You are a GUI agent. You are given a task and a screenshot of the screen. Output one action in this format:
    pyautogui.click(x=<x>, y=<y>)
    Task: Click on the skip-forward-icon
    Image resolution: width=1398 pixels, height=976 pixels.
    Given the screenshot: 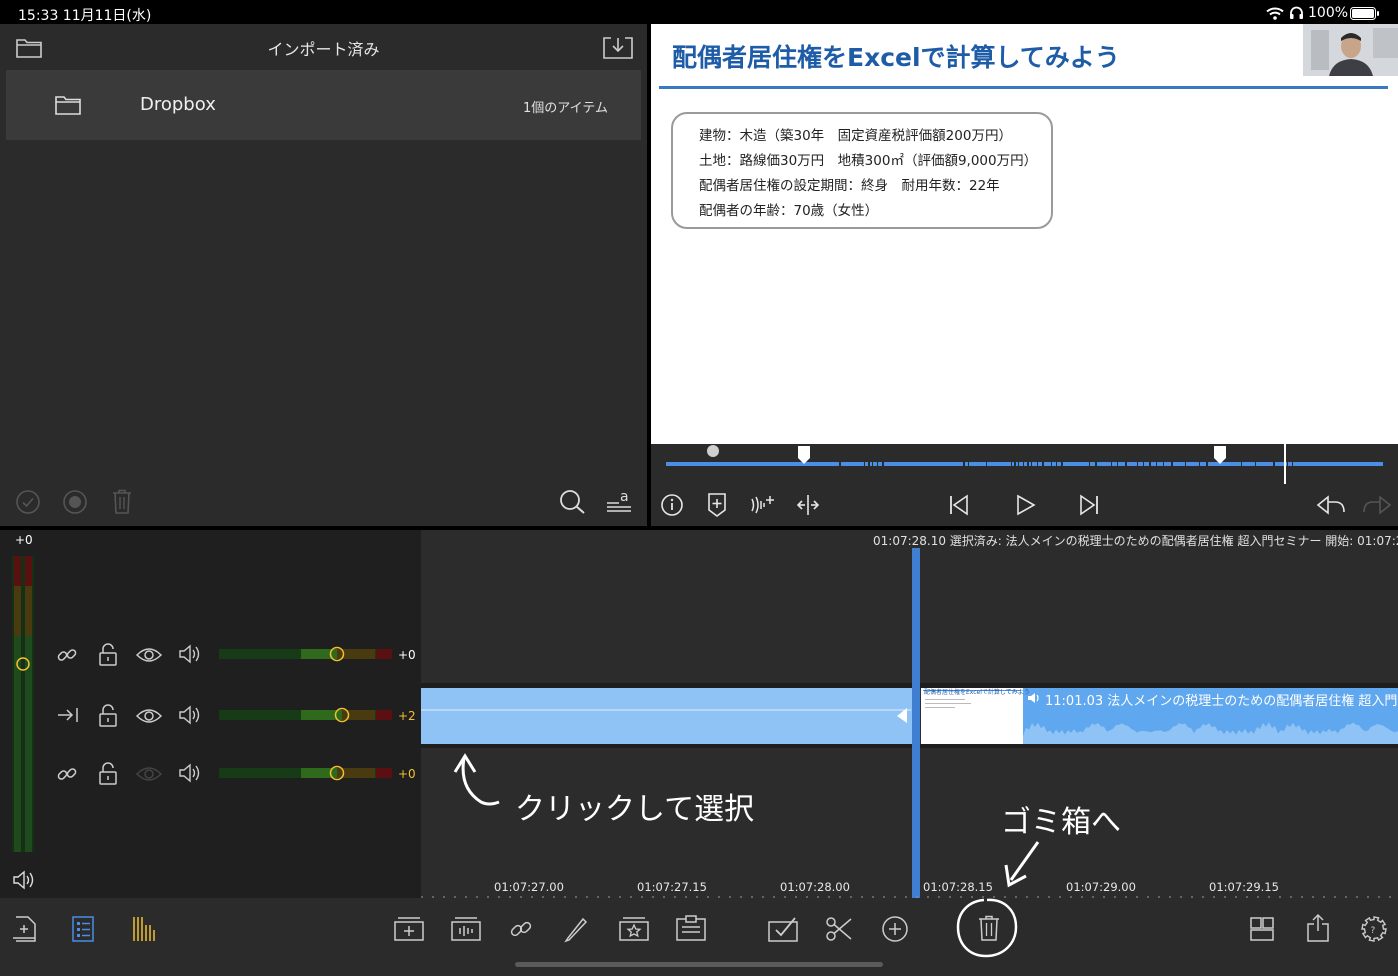 What is the action you would take?
    pyautogui.click(x=1089, y=505)
    